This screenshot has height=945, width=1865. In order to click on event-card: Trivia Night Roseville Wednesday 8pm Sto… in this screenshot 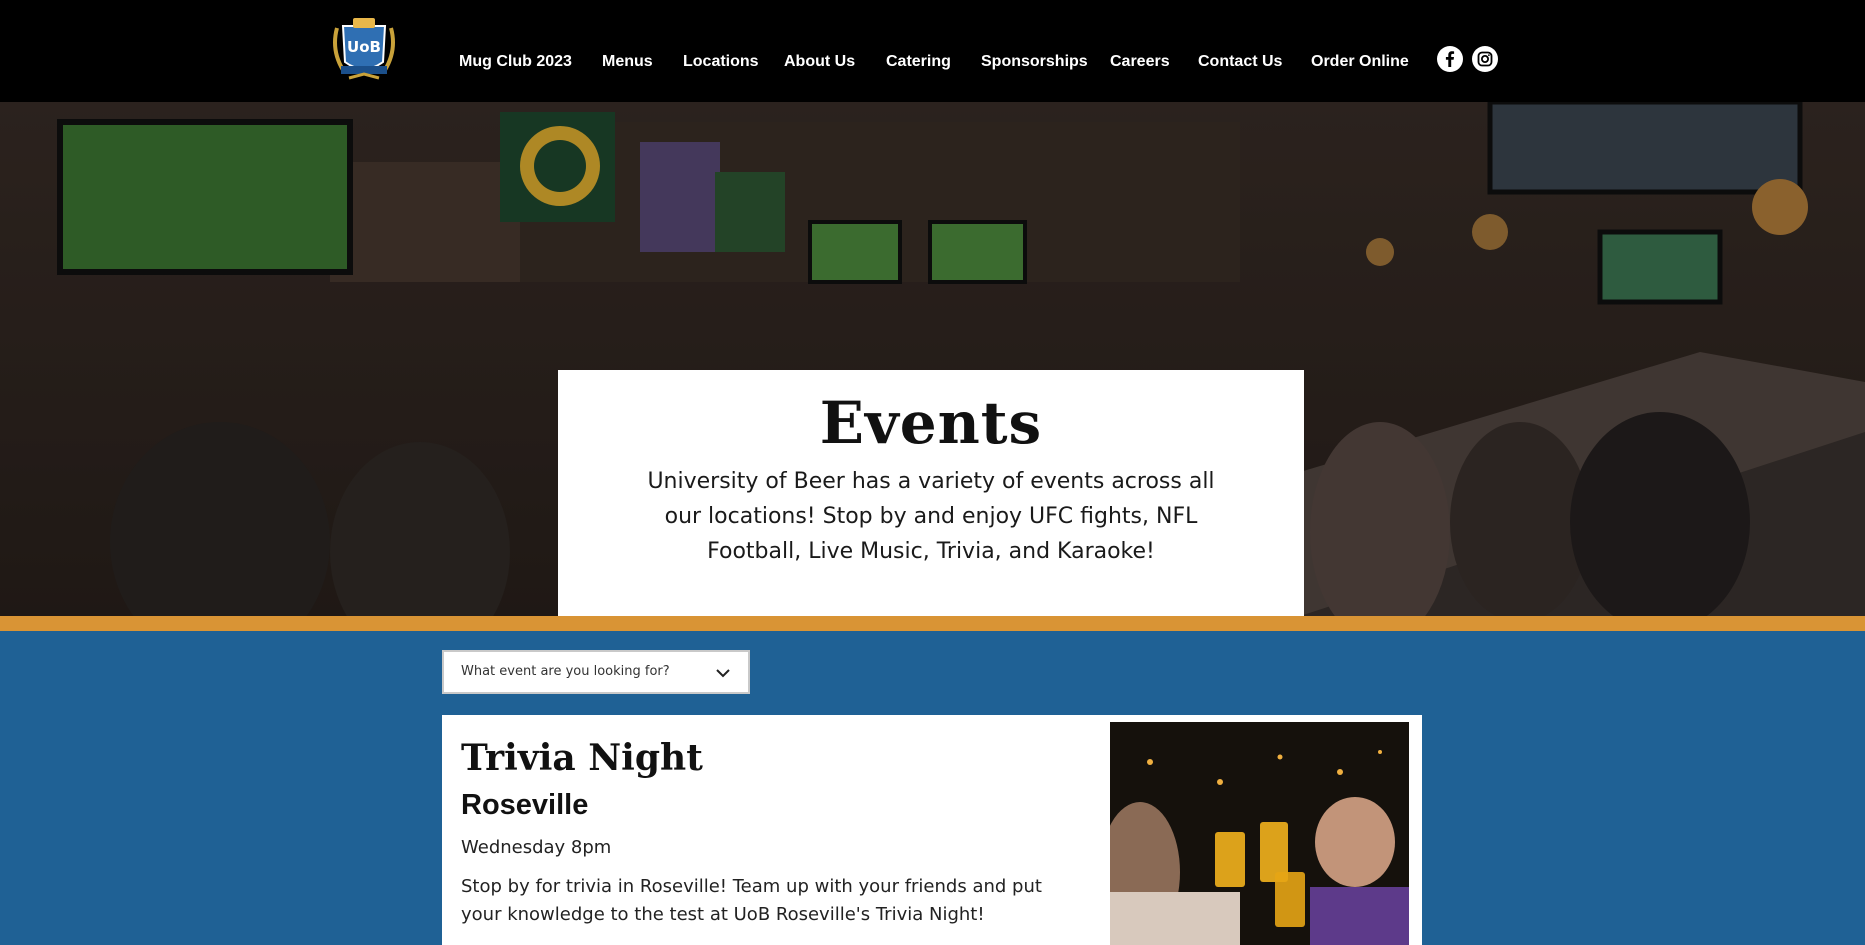, I will do `click(932, 830)`.